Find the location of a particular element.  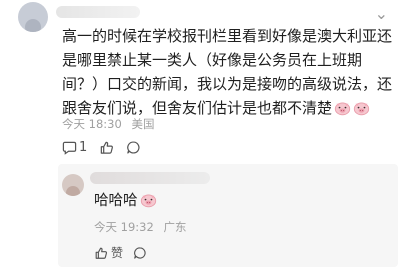

reply-text: 哈哈哈 is located at coordinates (125, 201).